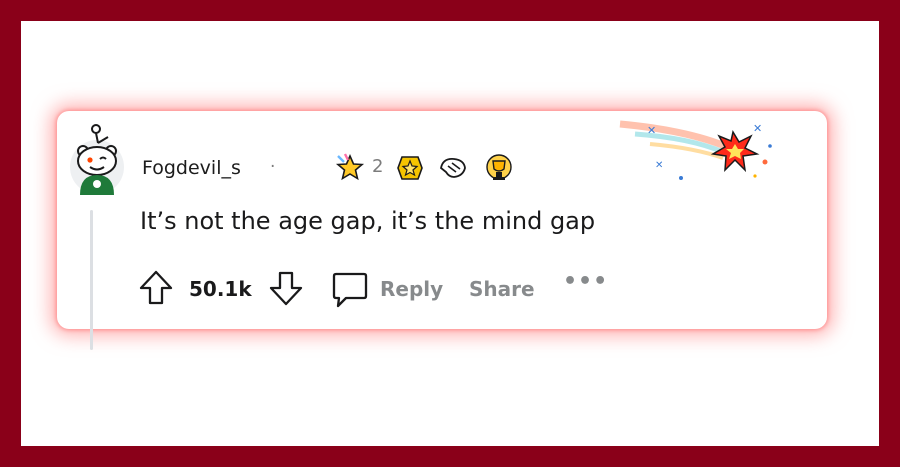 The height and width of the screenshot is (467, 900). Describe the element at coordinates (499, 168) in the screenshot. I see `trophy-award-icon` at that location.